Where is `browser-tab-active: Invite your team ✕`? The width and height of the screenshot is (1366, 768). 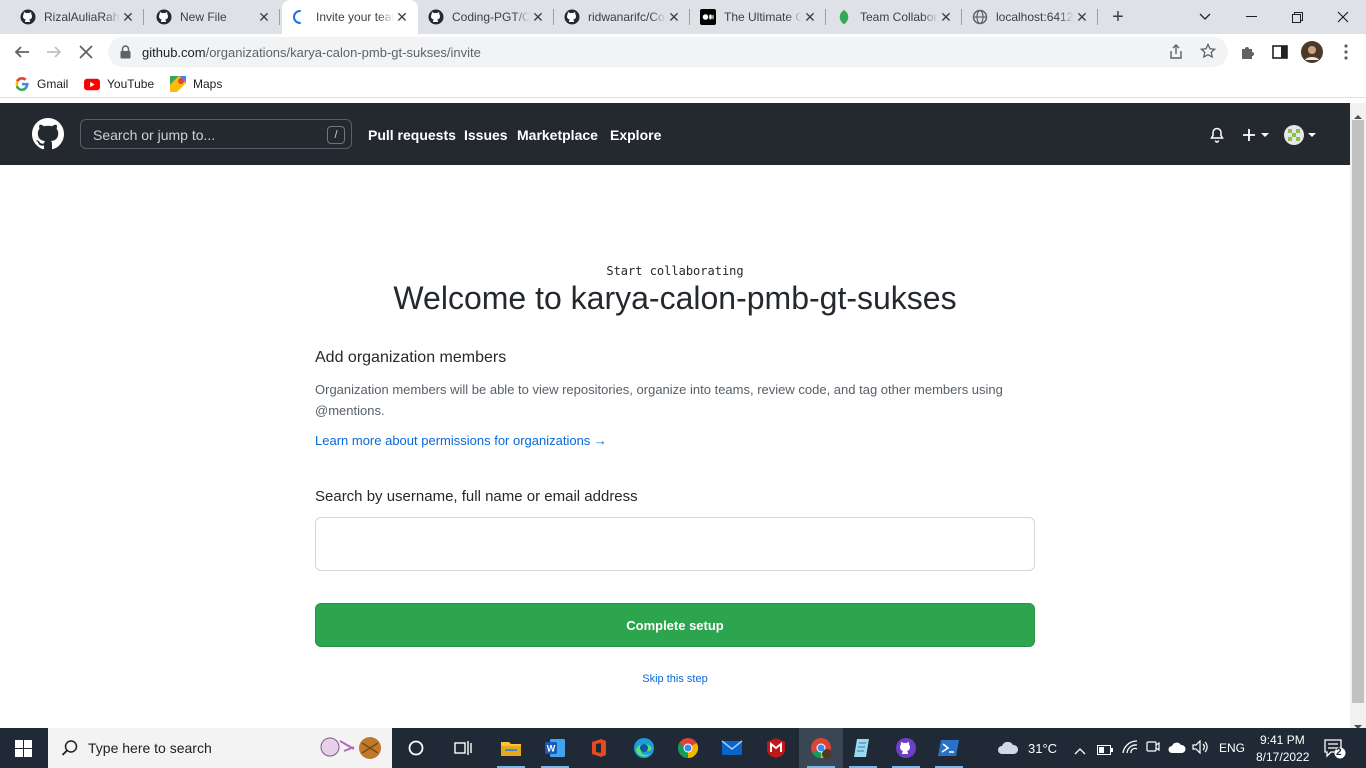
browser-tab-active: Invite your team ✕ is located at coordinates (350, 17).